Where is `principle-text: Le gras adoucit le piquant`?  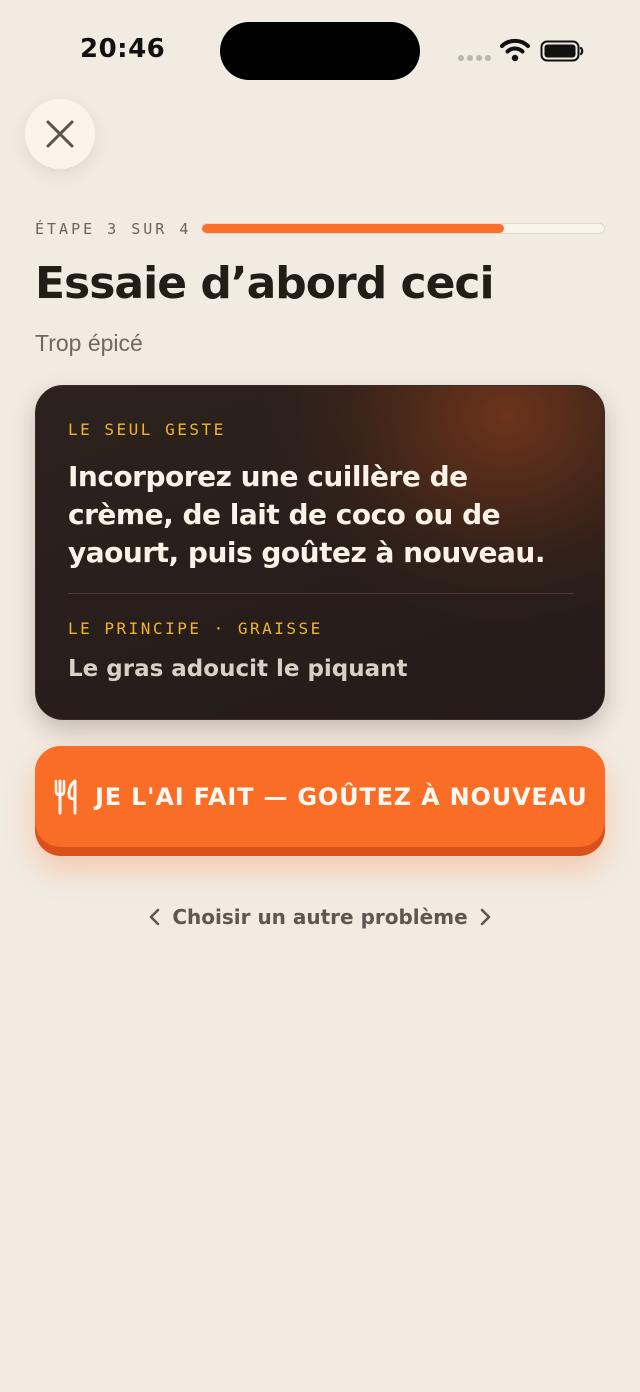
principle-text: Le gras adoucit le piquant is located at coordinates (238, 669).